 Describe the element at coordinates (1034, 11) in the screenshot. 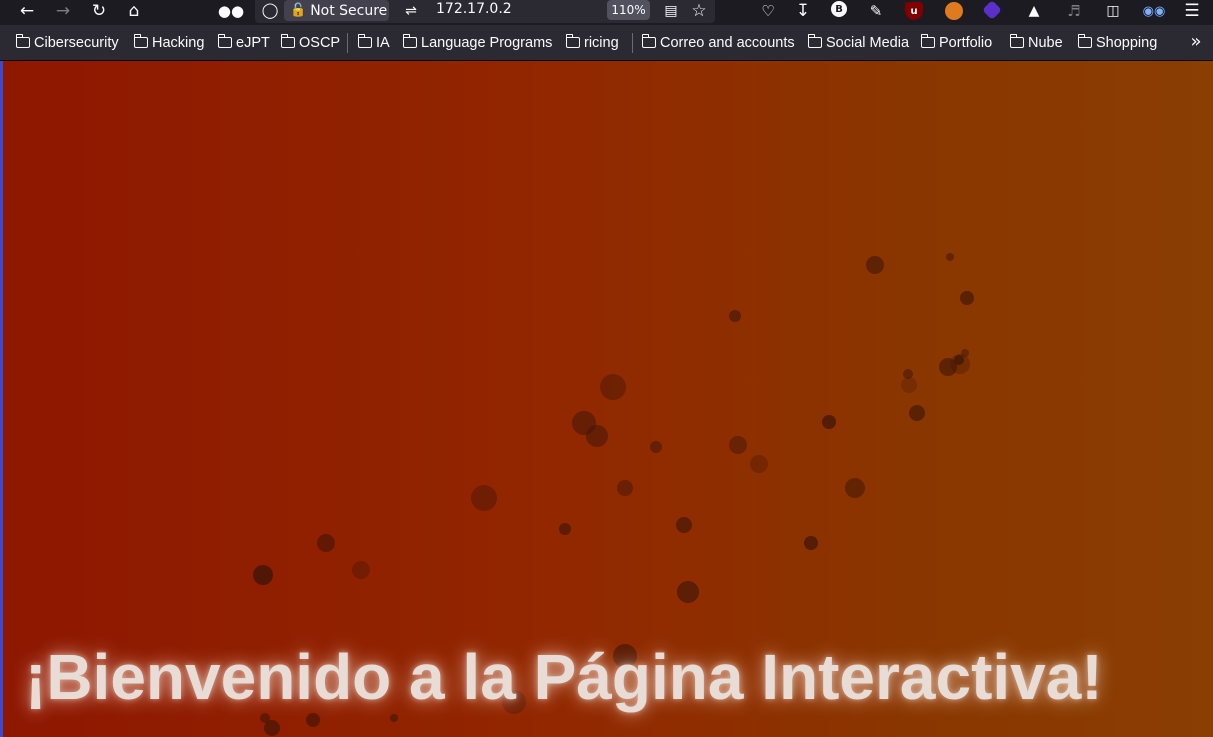

I see `ext-sneaker-icon: ▲` at that location.